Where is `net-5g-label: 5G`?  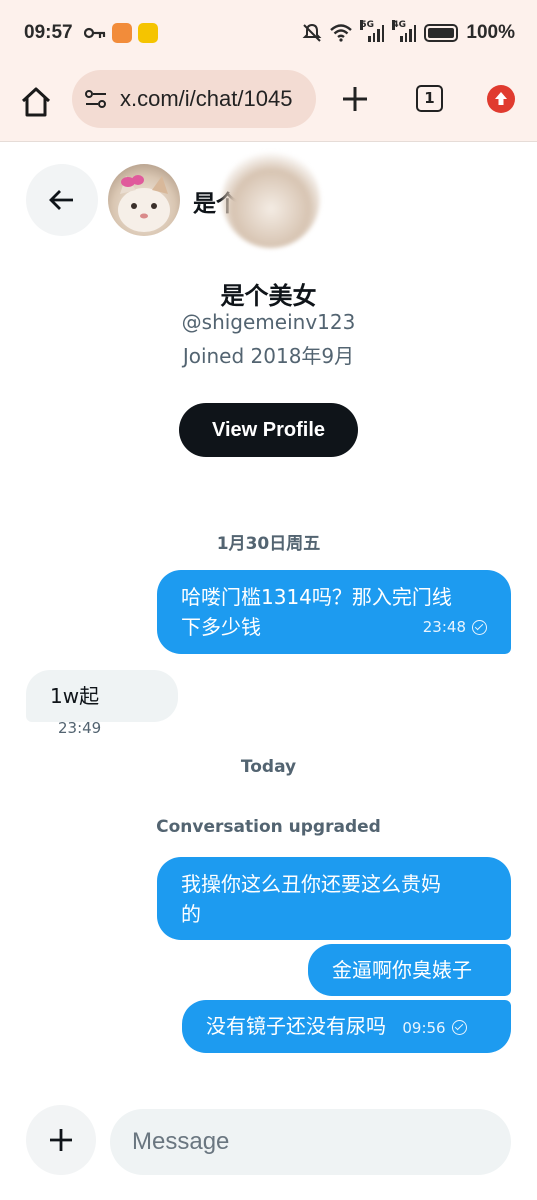
net-5g-label: 5G is located at coordinates (367, 25).